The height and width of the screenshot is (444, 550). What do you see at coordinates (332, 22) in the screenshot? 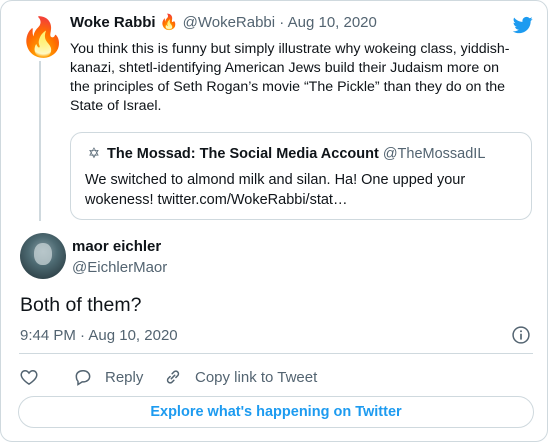
I see `parent-tweet-date: Aug 10, 2020` at bounding box center [332, 22].